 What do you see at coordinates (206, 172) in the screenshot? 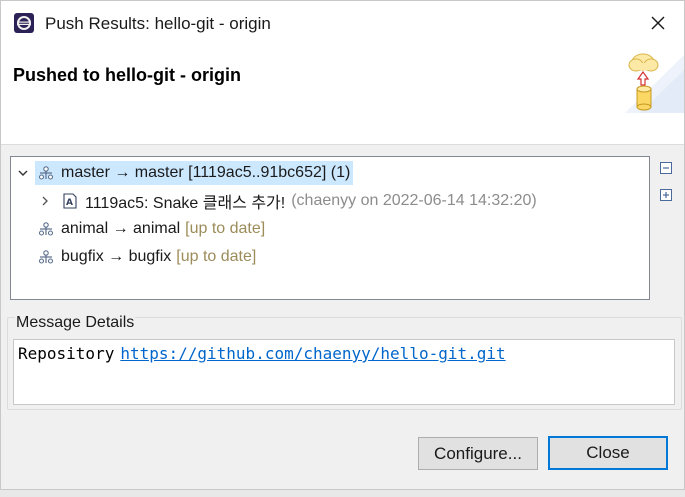
I see `tree-row-label: master → master [1119ac5..91bc652] (1)` at bounding box center [206, 172].